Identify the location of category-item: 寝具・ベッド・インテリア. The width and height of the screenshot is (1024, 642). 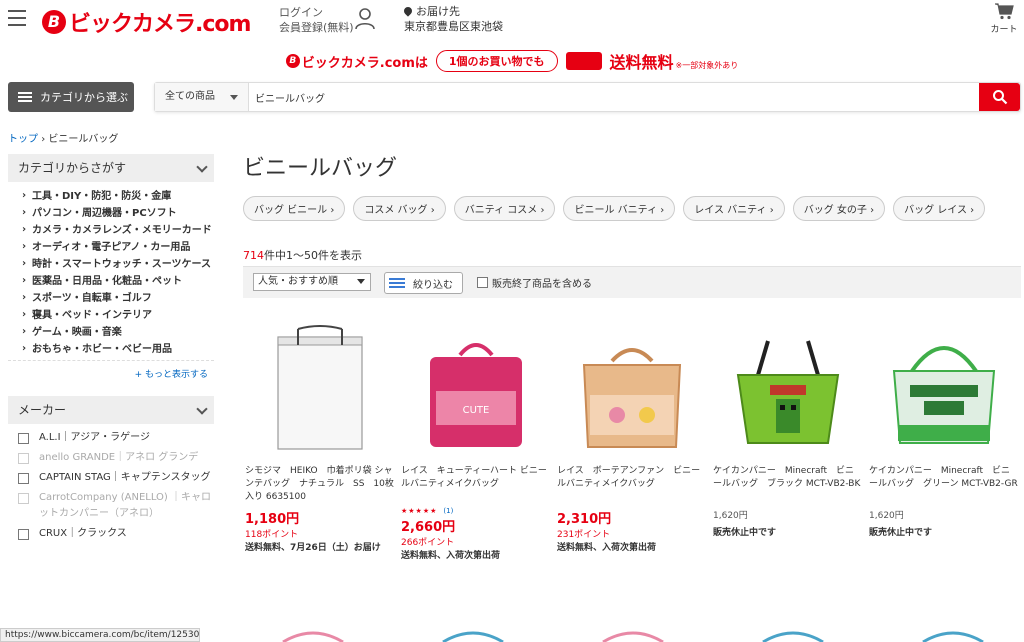
(118, 315).